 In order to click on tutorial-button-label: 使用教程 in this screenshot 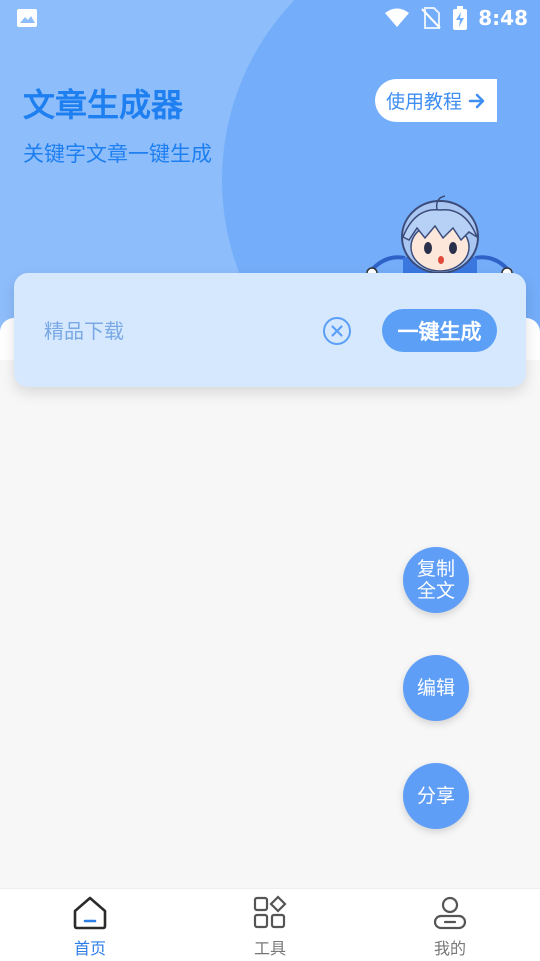, I will do `click(423, 102)`.